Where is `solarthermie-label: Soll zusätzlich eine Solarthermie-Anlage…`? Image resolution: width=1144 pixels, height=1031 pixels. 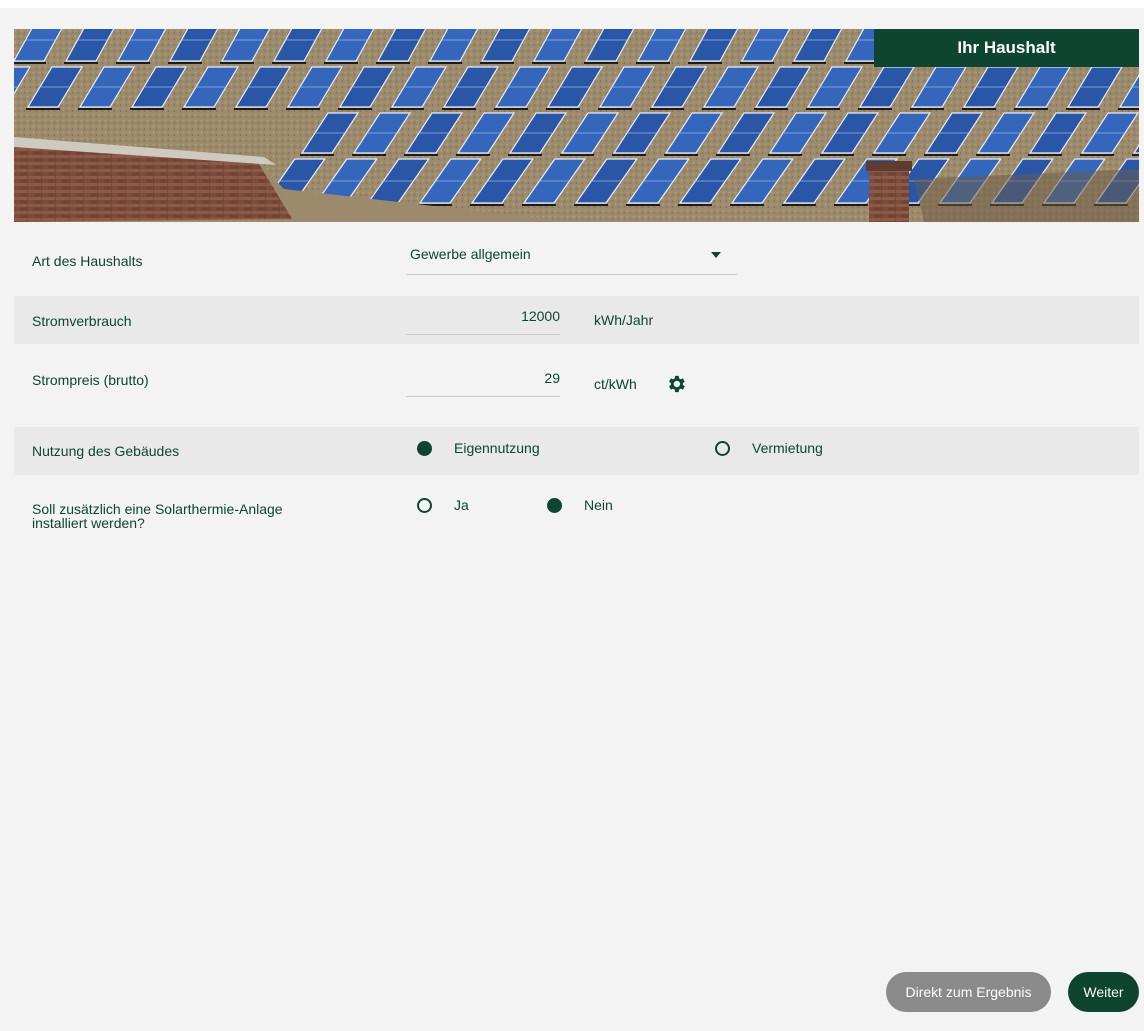 solarthermie-label: Soll zusätzlich eine Solarthermie-Anlage… is located at coordinates (157, 516).